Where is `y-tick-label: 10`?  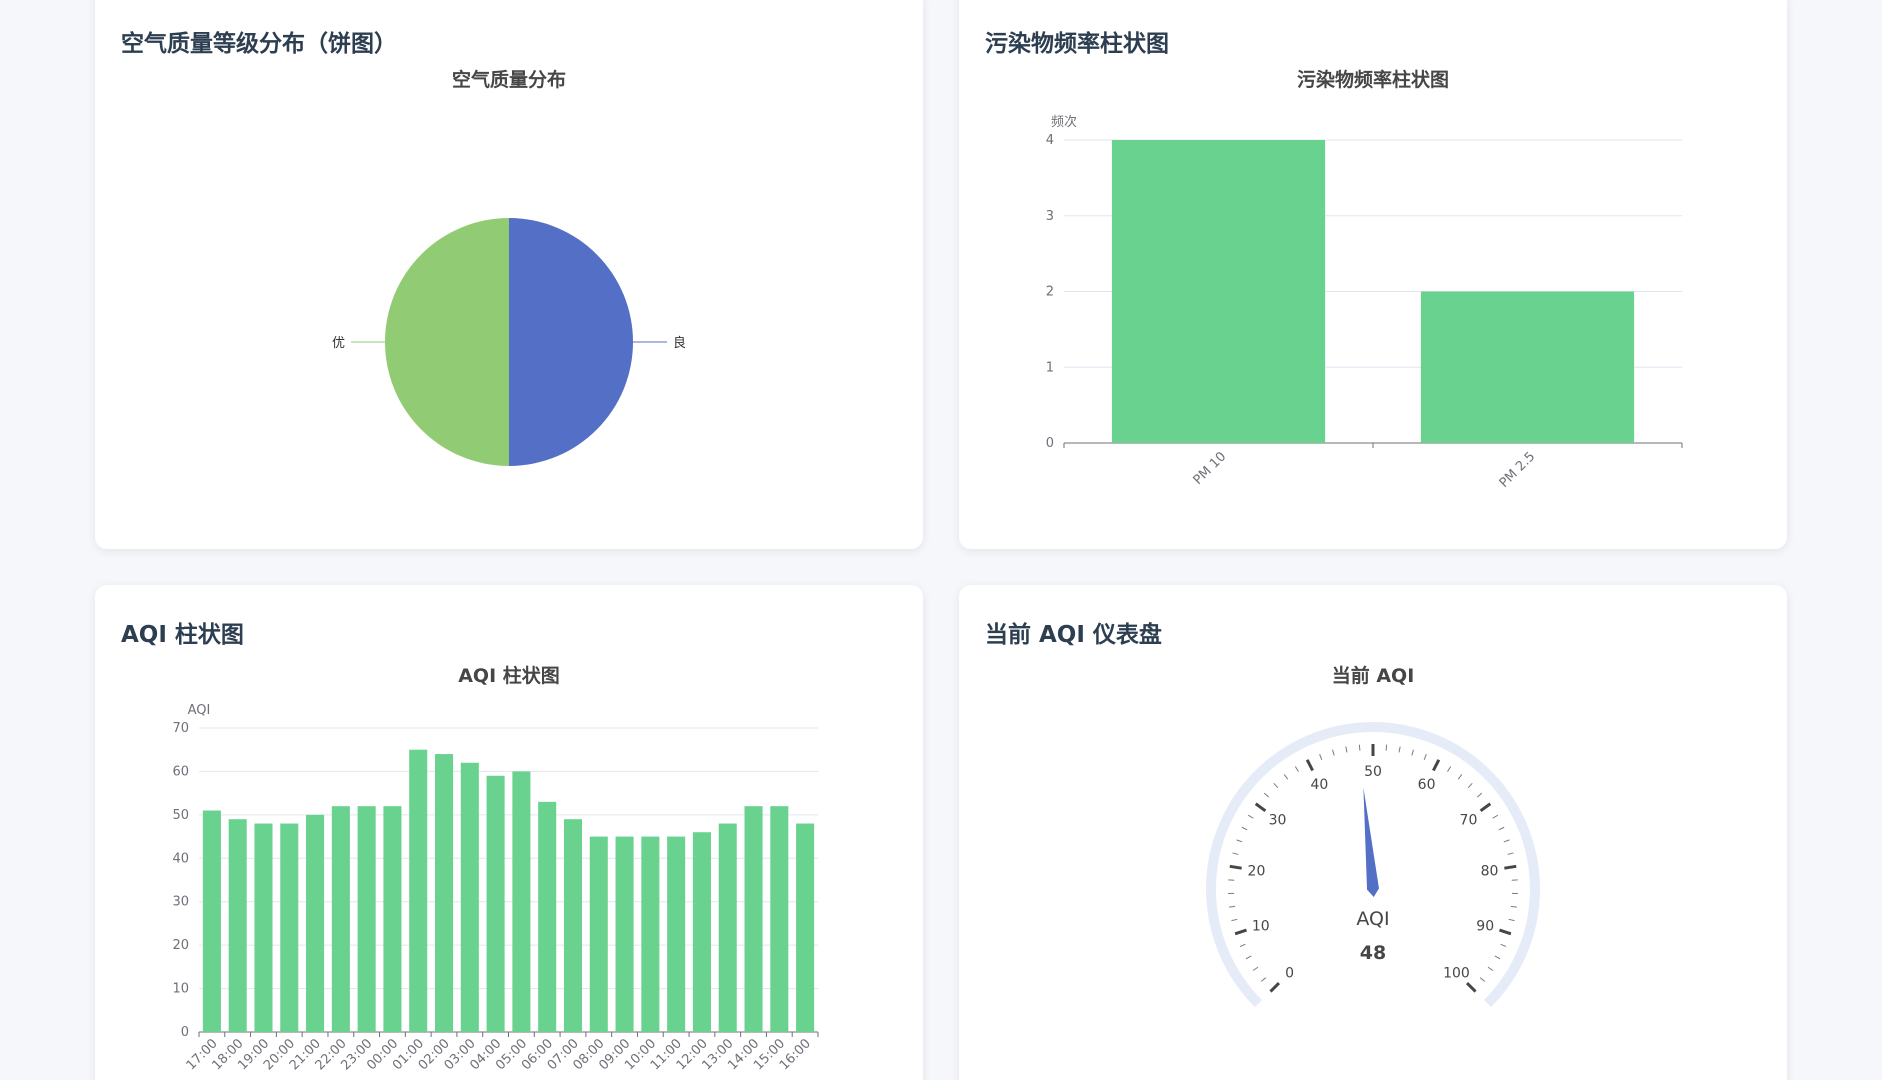
y-tick-label: 10 is located at coordinates (180, 989).